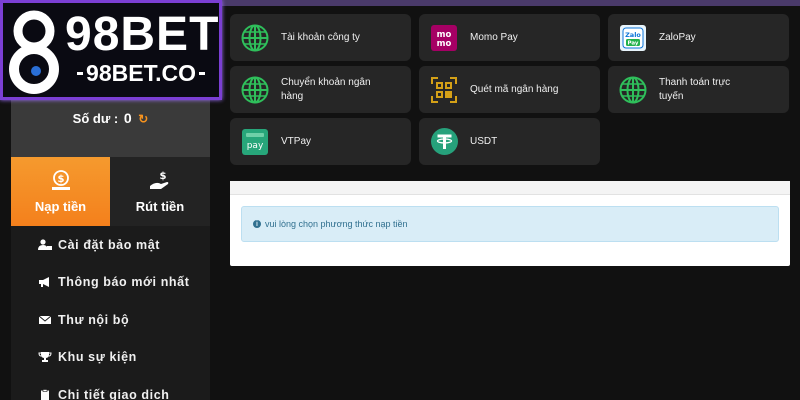  I want to click on top-strip, so click(511, 3).